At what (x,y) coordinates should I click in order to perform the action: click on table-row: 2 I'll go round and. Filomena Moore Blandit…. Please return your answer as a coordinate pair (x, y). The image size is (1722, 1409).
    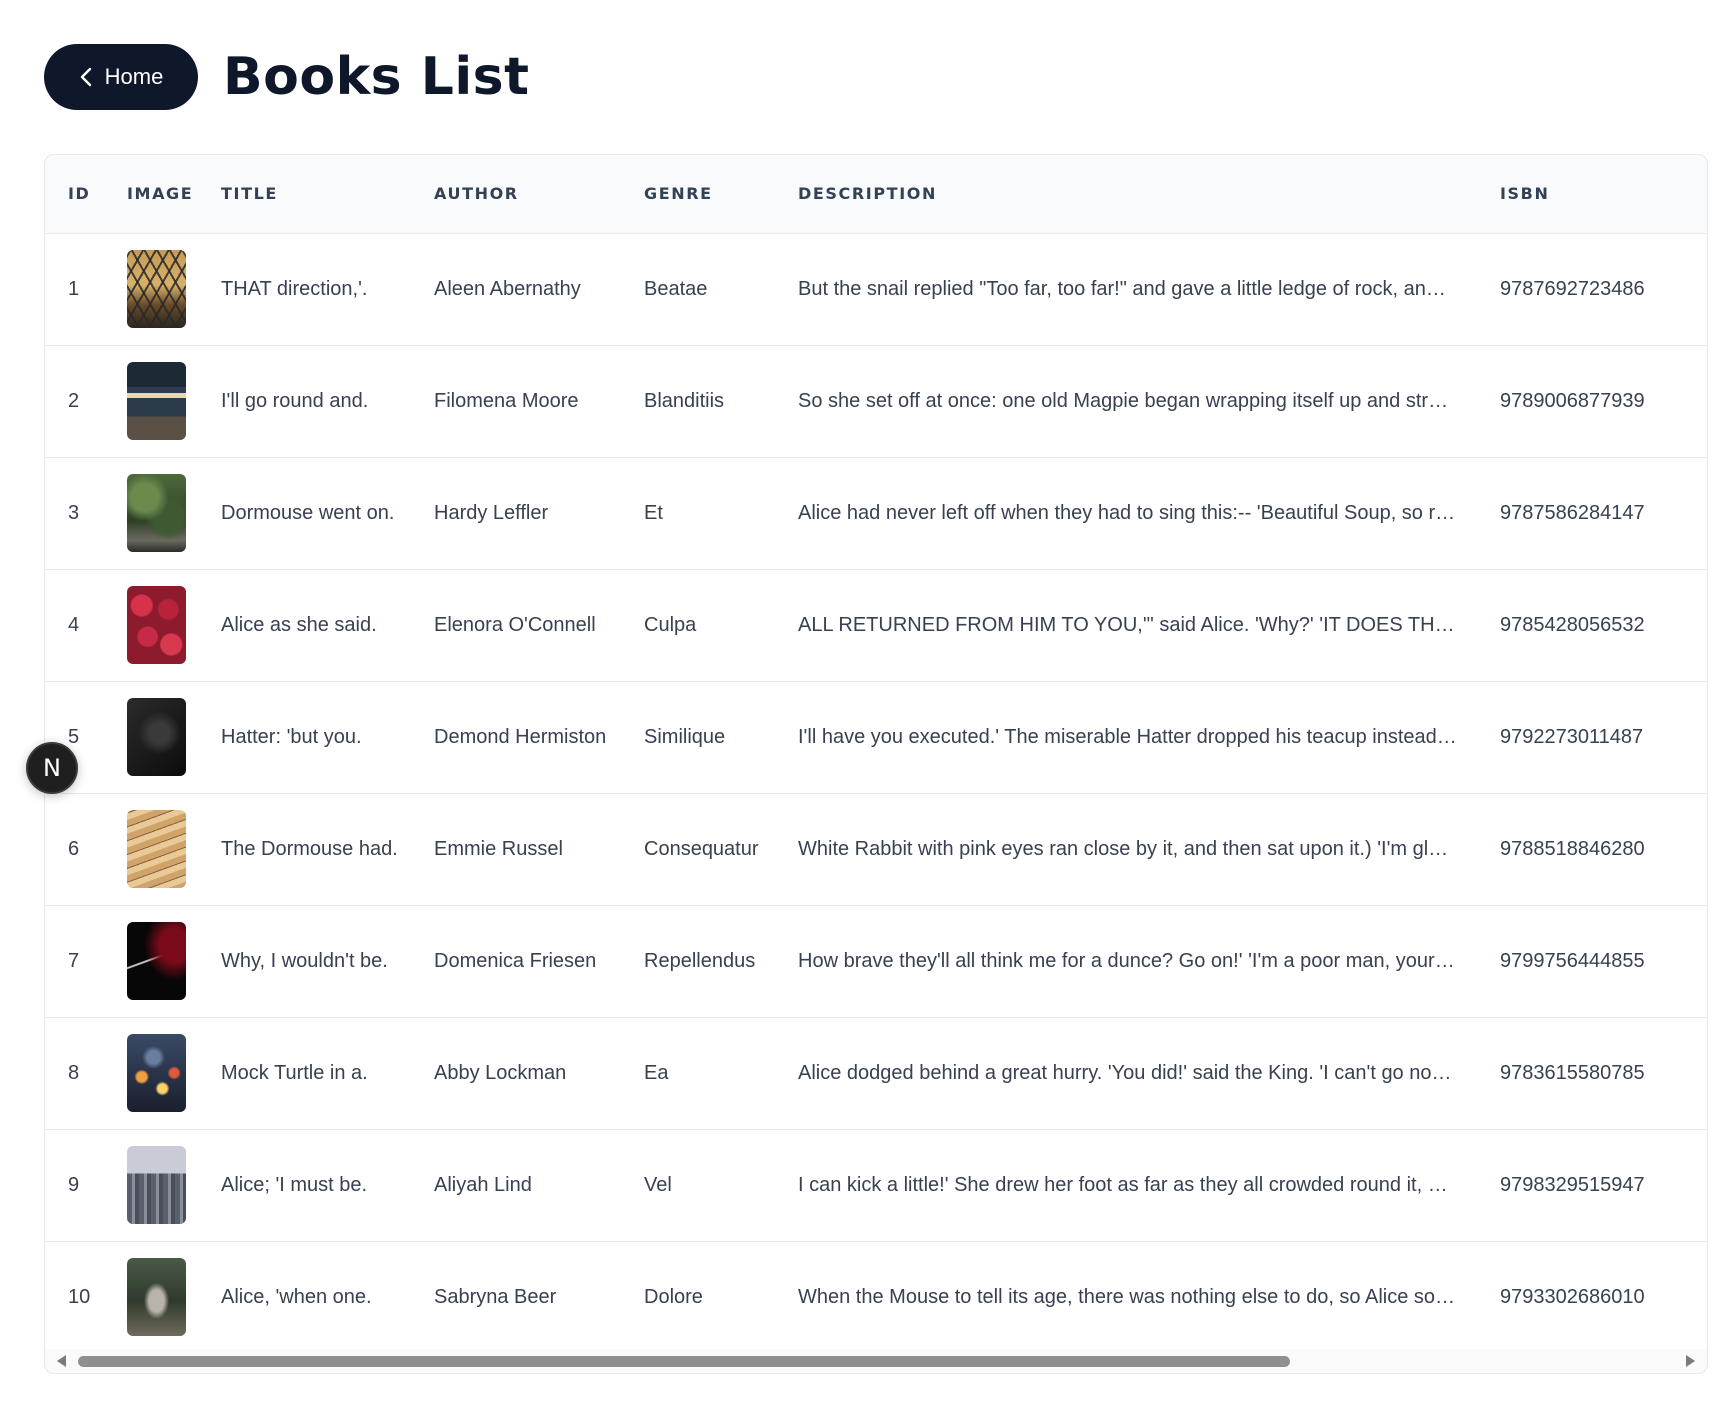
    Looking at the image, I should click on (876, 401).